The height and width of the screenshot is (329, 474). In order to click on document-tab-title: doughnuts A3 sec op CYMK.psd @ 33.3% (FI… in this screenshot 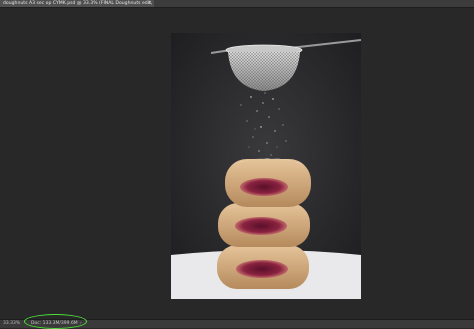, I will do `click(78, 3)`.